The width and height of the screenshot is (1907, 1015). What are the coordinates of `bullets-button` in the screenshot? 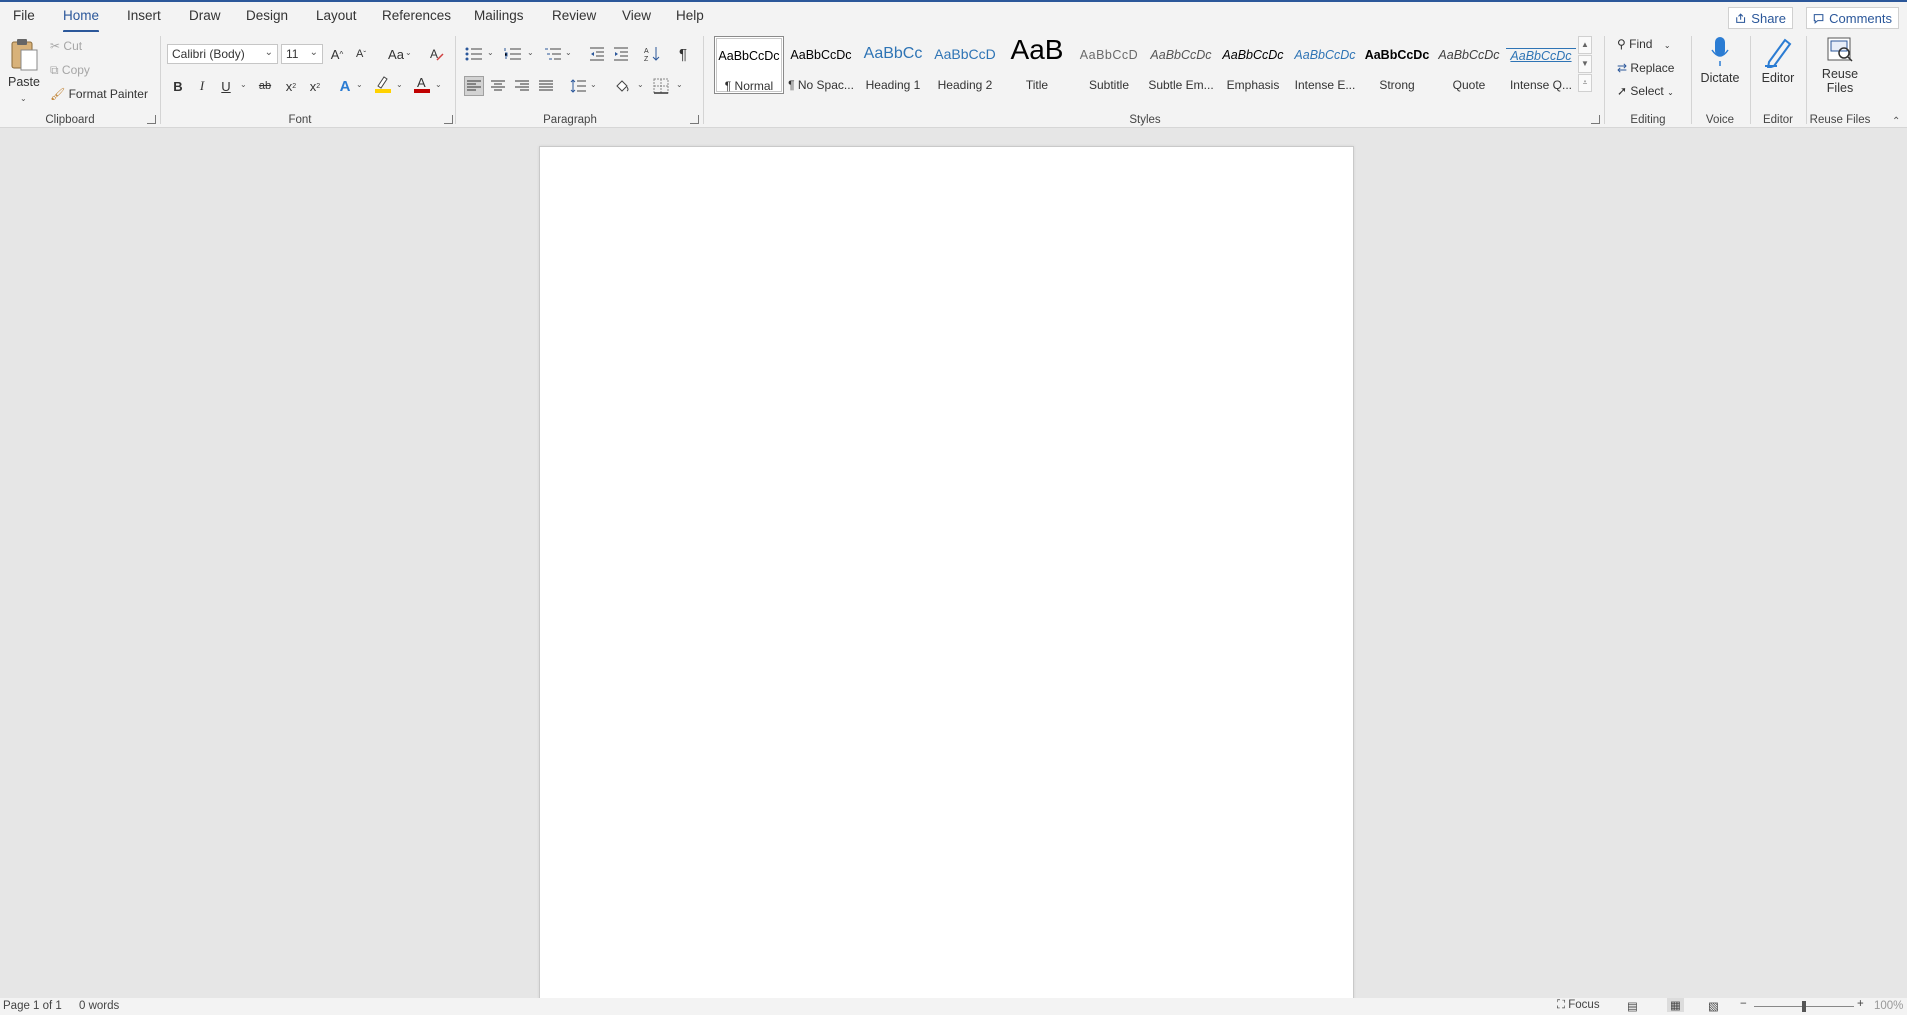 It's located at (474, 54).